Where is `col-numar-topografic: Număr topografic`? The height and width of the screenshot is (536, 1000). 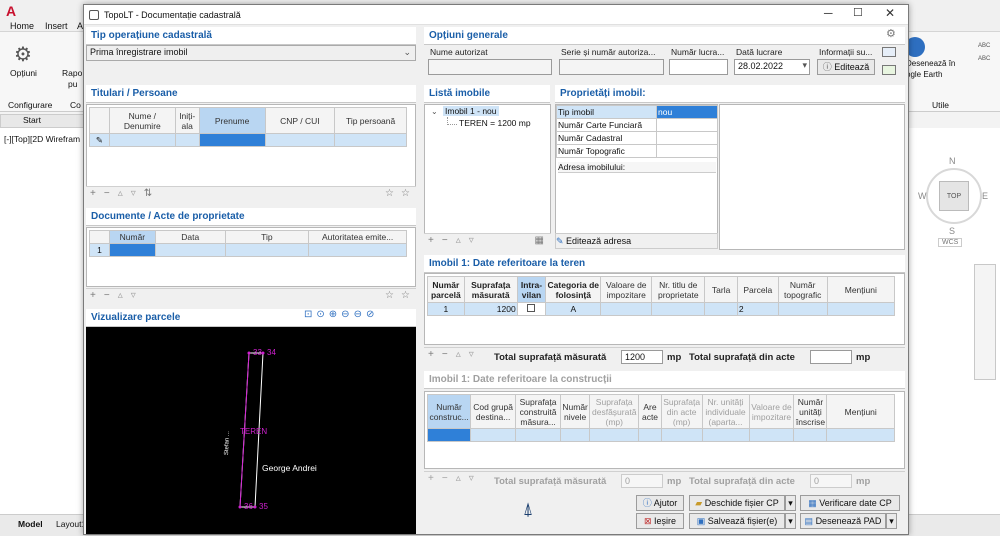
col-numar-topografic: Număr topografic is located at coordinates (802, 289).